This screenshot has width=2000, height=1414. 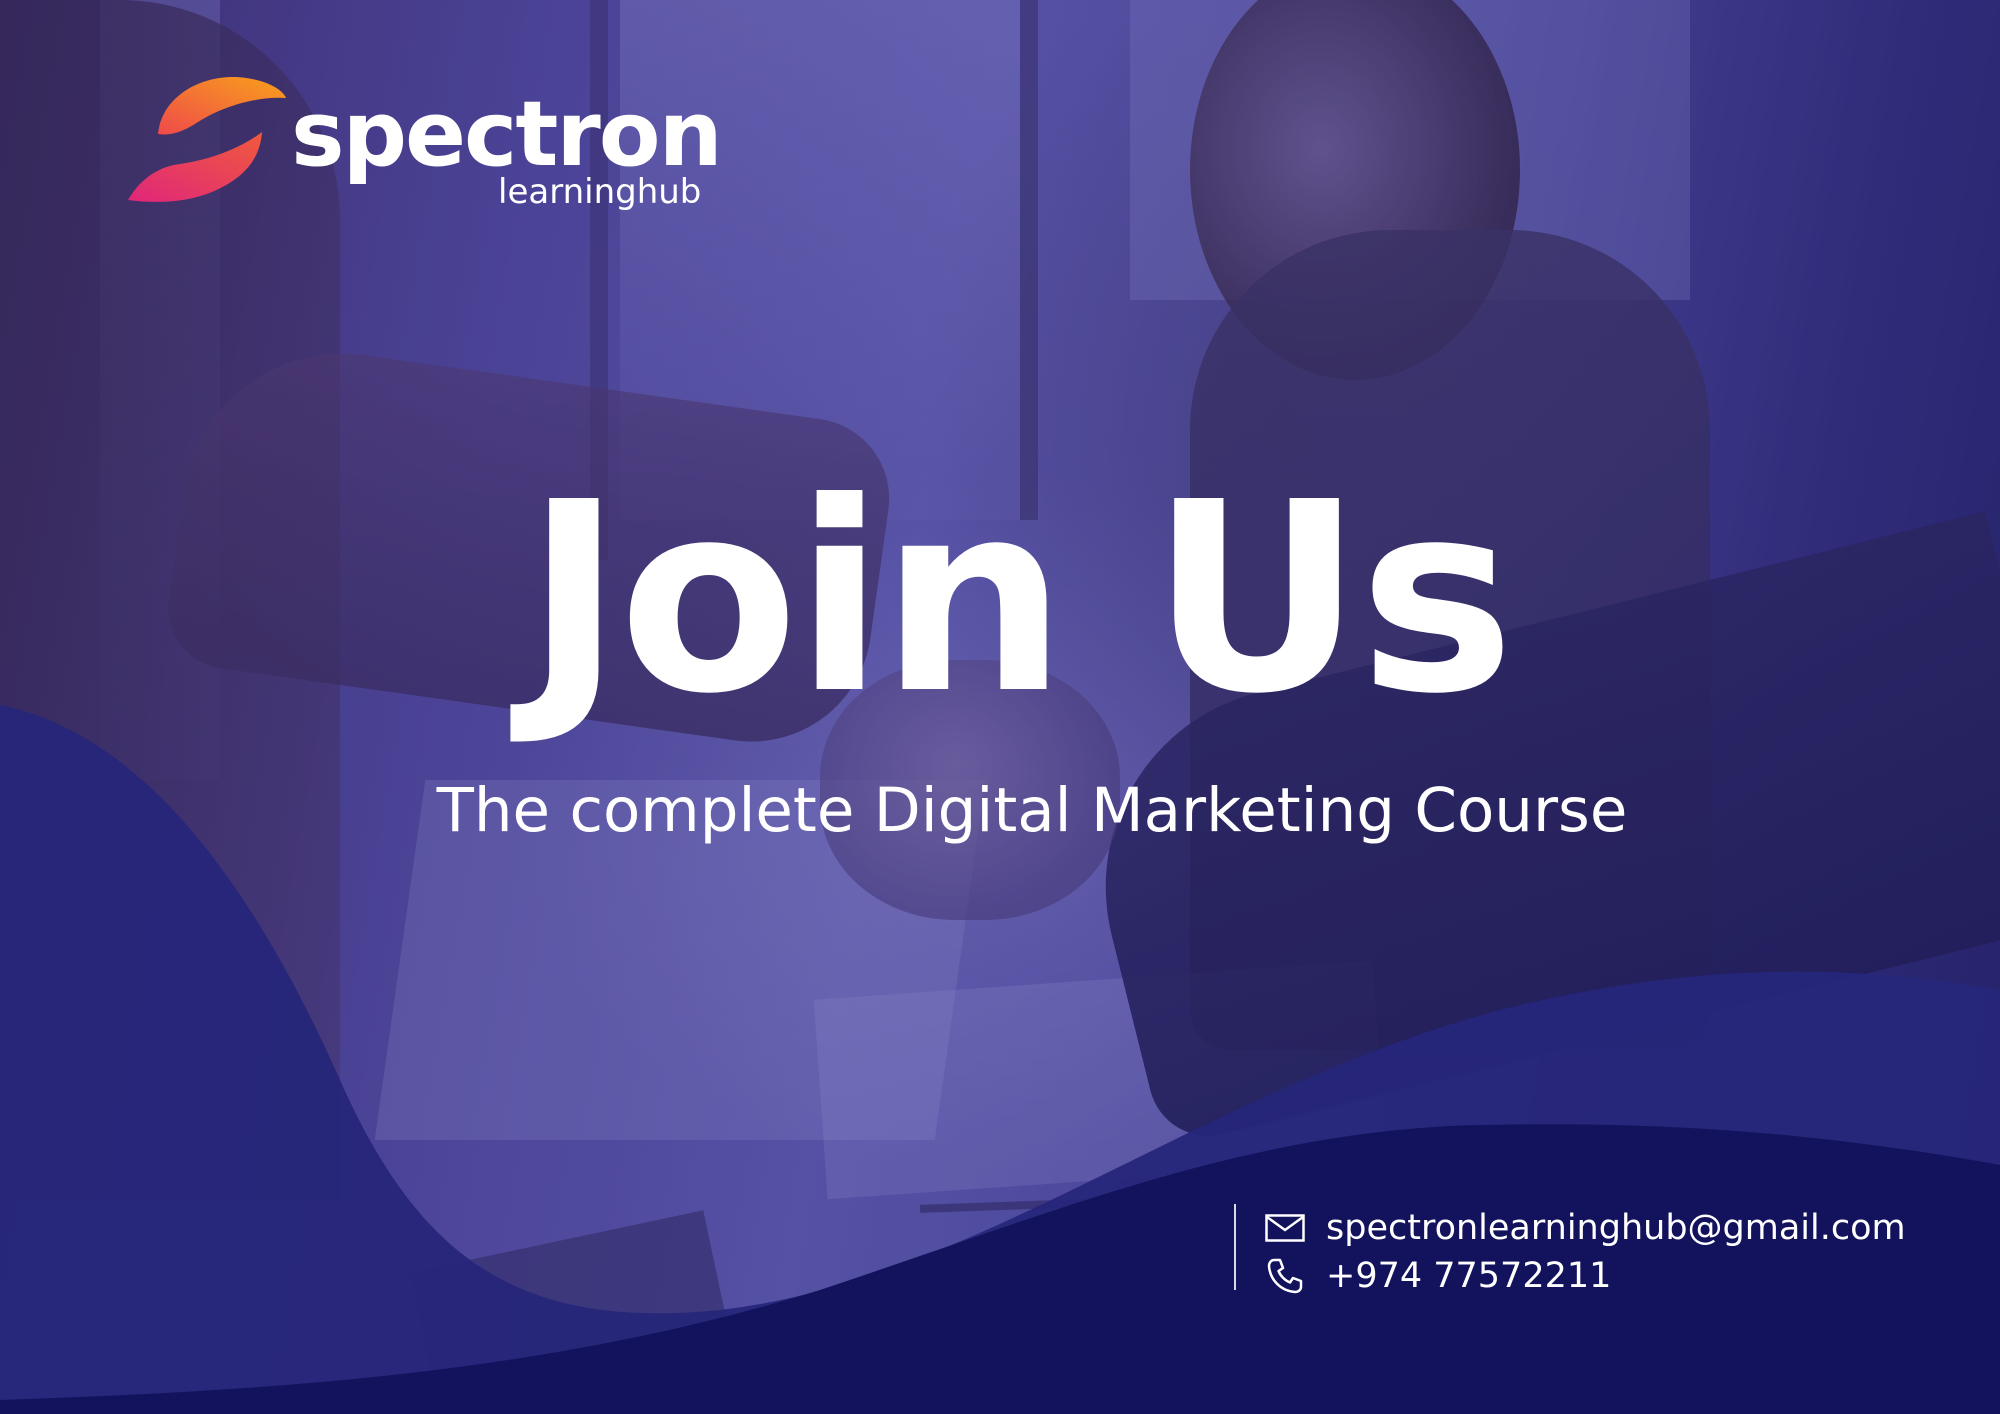 What do you see at coordinates (207, 139) in the screenshot?
I see `logo-mark-icon` at bounding box center [207, 139].